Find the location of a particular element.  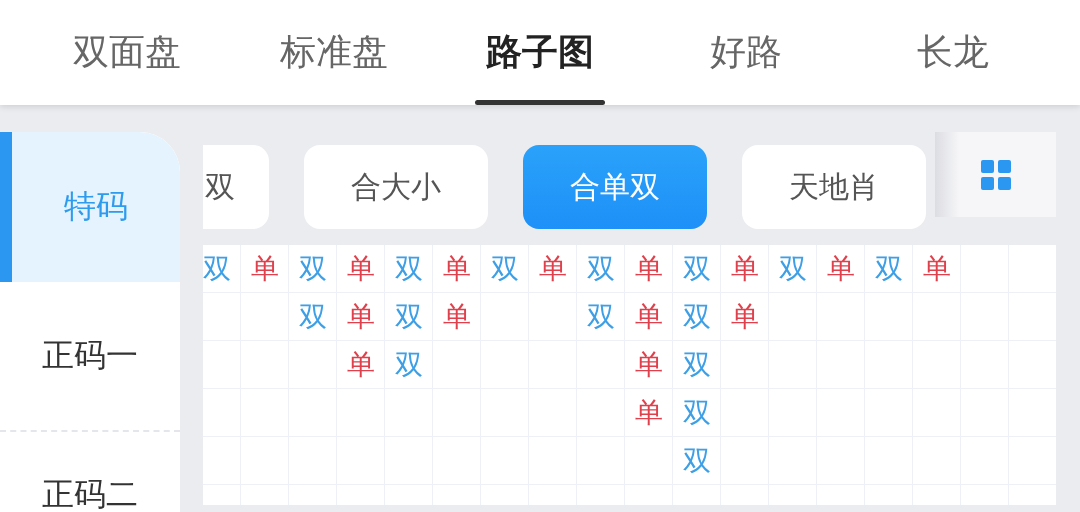

tab: 好路 is located at coordinates (746, 52).